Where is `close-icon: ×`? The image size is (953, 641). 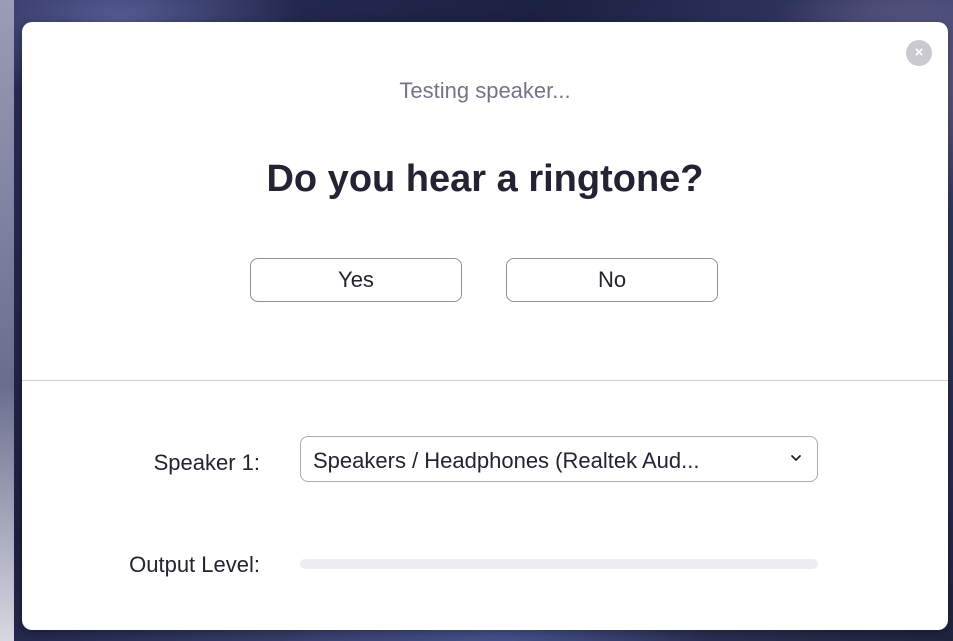
close-icon: × is located at coordinates (919, 53).